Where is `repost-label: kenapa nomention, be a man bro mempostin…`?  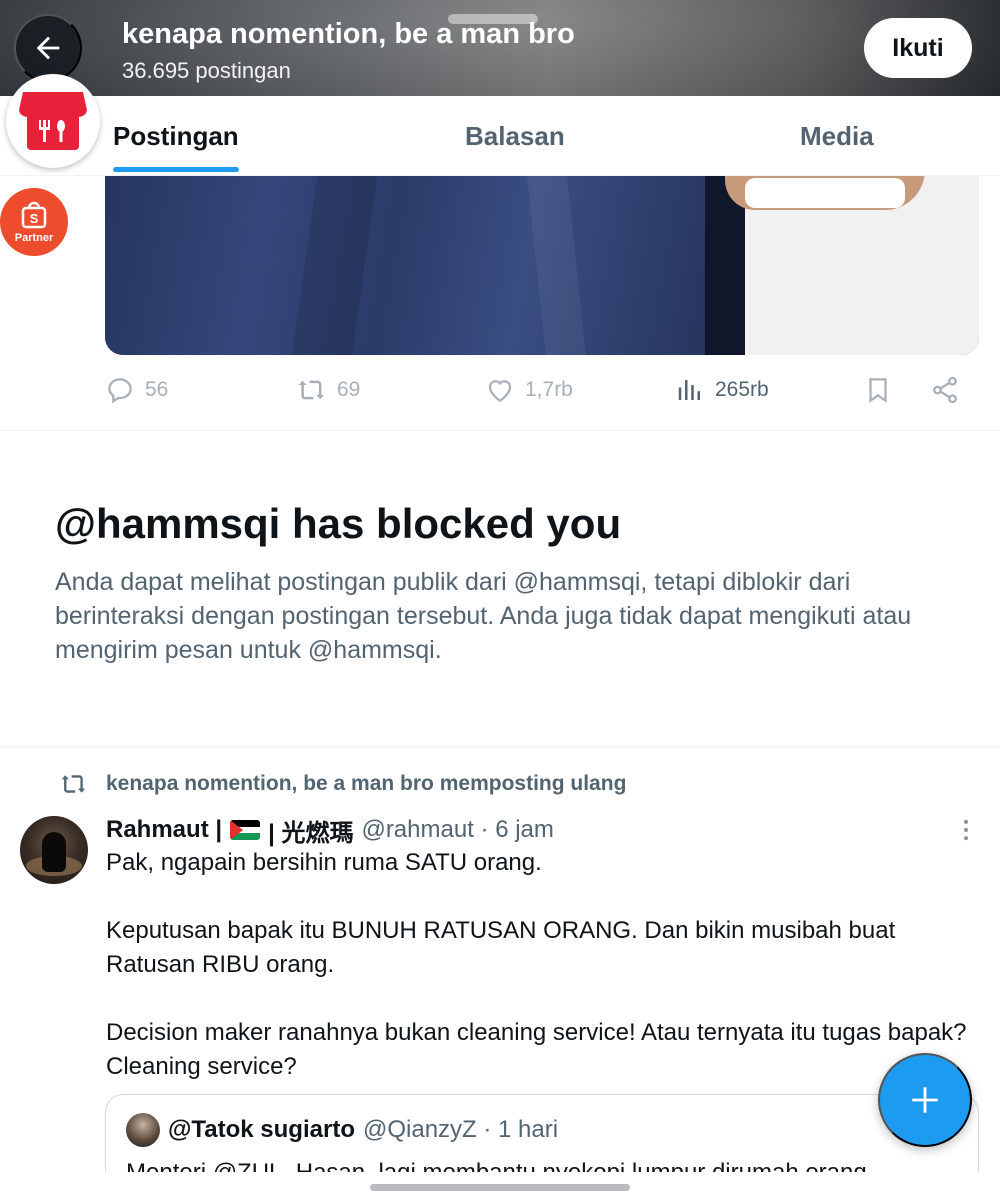
repost-label: kenapa nomention, be a man bro mempostin… is located at coordinates (366, 783).